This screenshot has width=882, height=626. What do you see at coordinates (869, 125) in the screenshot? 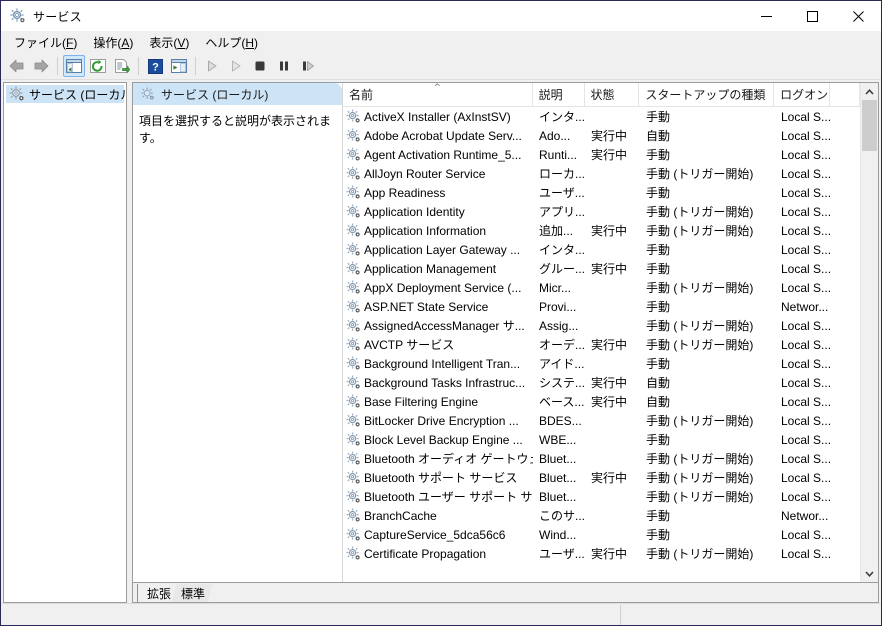
I see `scrollbar-thumb` at bounding box center [869, 125].